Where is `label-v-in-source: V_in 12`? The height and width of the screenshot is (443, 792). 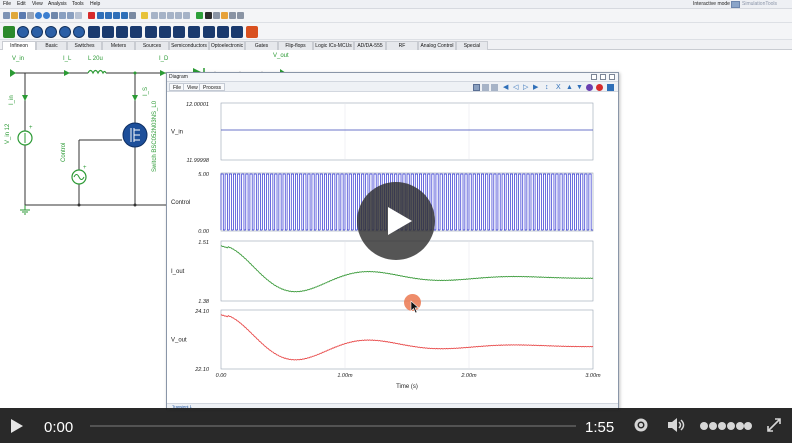 label-v-in-source: V_in 12 is located at coordinates (8, 133).